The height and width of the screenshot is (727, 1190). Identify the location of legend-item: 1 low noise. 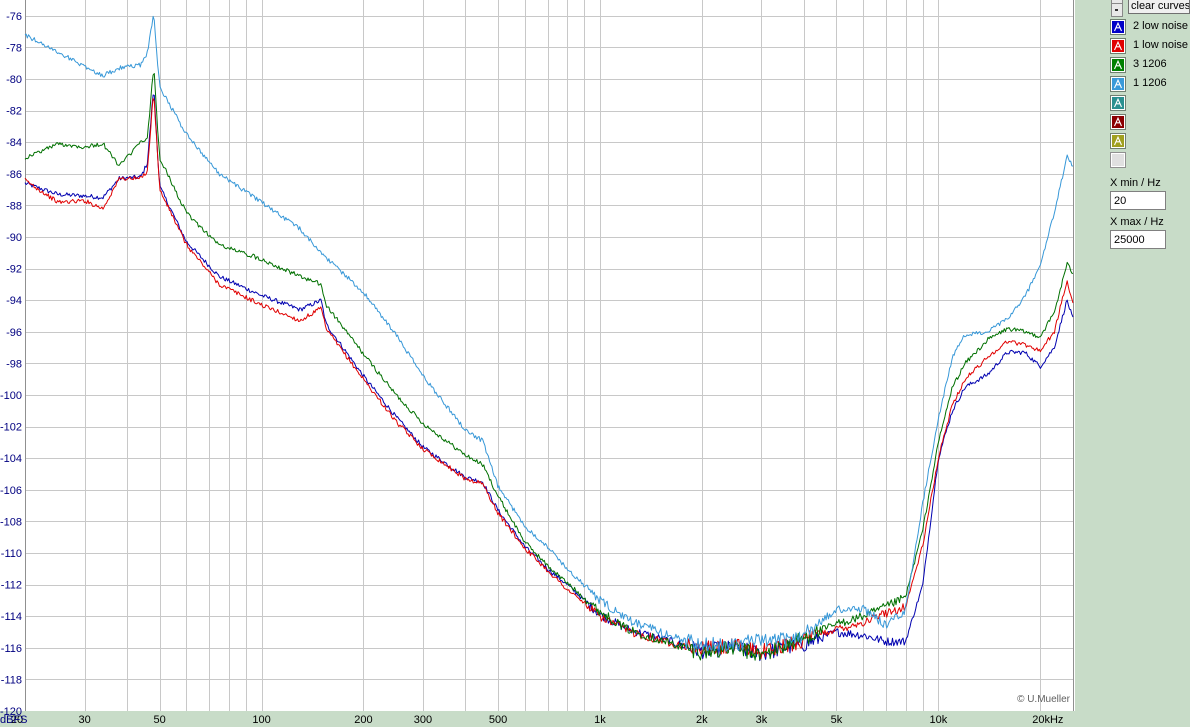
(1150, 46).